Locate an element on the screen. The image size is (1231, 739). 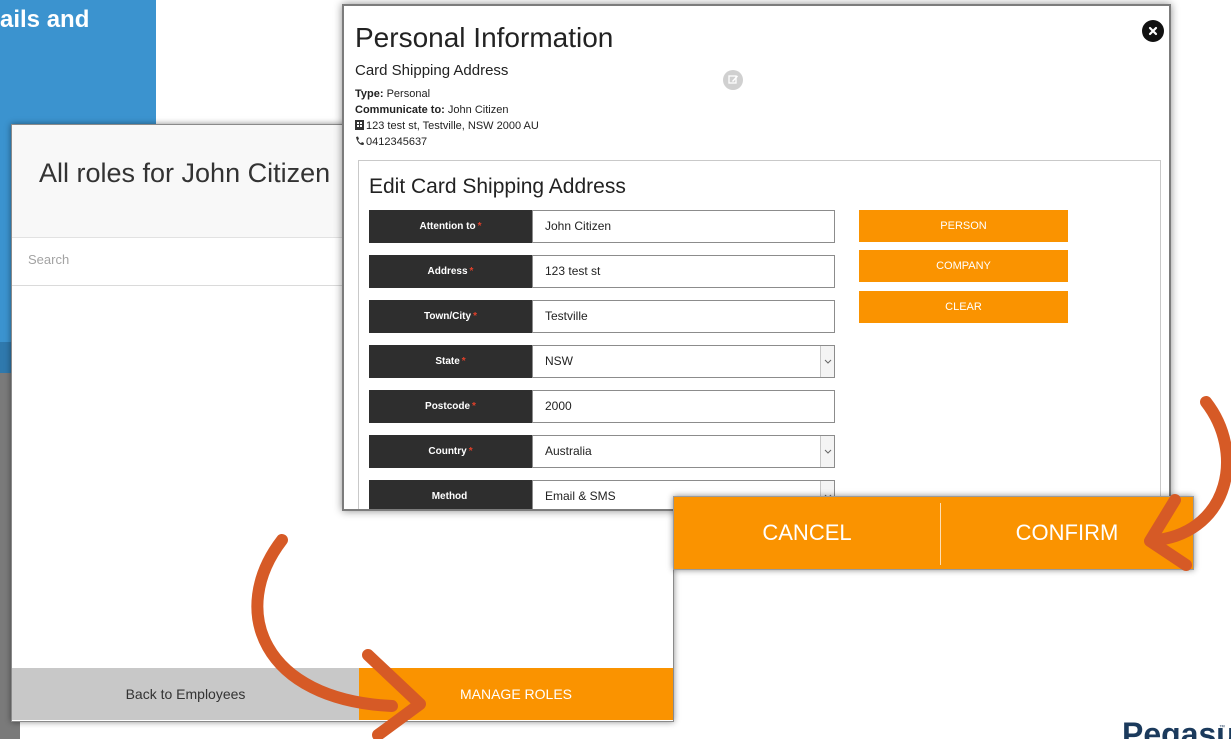
country-label: Country * is located at coordinates (450, 451).